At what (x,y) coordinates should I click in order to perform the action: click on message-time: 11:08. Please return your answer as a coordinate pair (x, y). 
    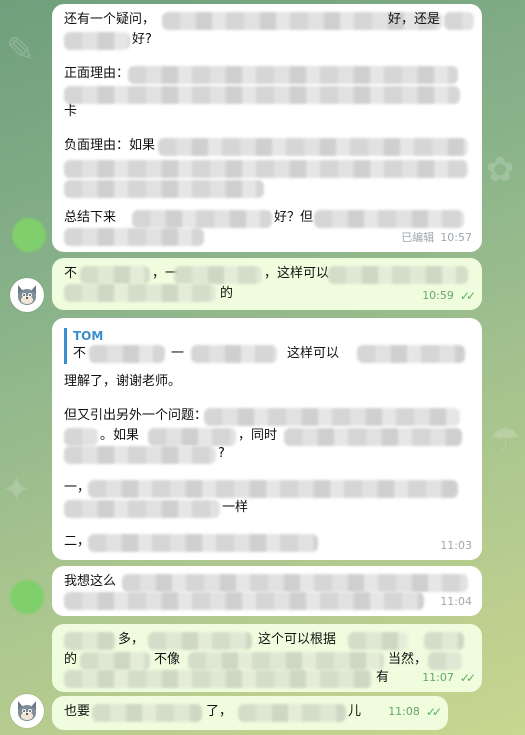
    Looking at the image, I should click on (404, 711).